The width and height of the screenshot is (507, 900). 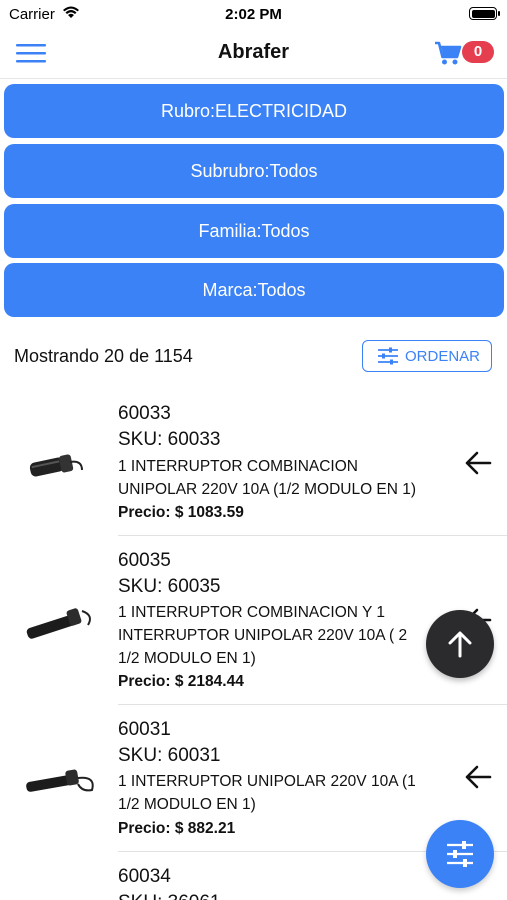 What do you see at coordinates (238, 466) in the screenshot?
I see `product-description-line: 1 INTERRUPTOR COMBINACION` at bounding box center [238, 466].